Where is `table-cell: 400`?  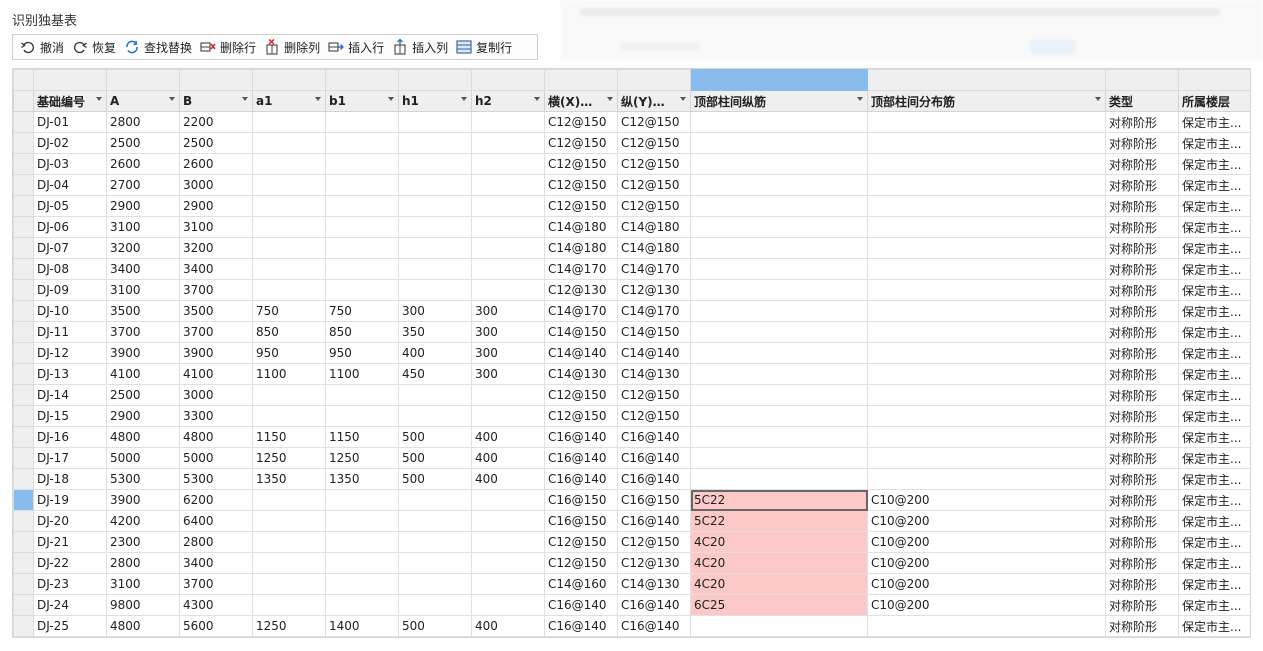
table-cell: 400 is located at coordinates (508, 437).